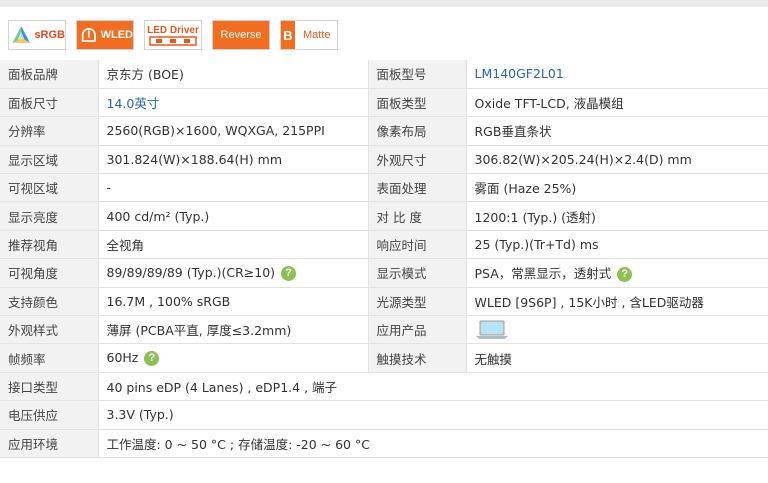 The image size is (768, 483). What do you see at coordinates (399, 217) in the screenshot?
I see `spec-label-text: 对 比 度` at bounding box center [399, 217].